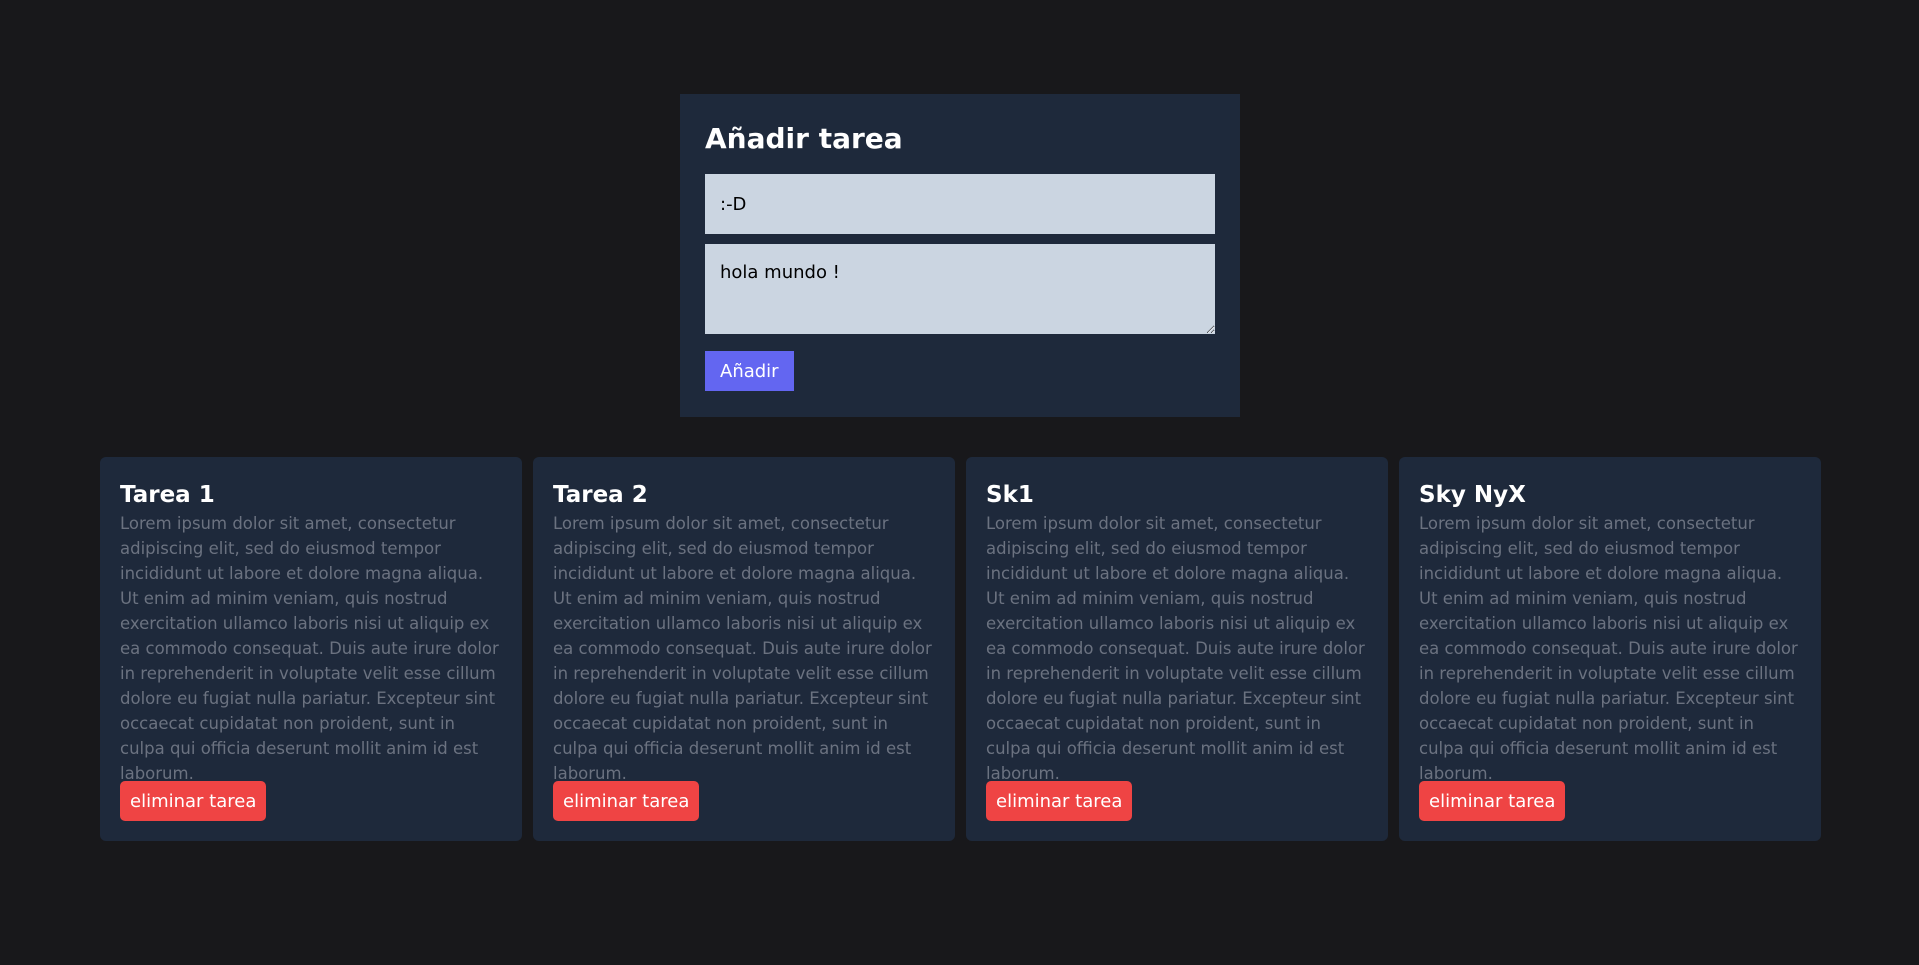 The image size is (1919, 965). I want to click on task-title-input, so click(960, 204).